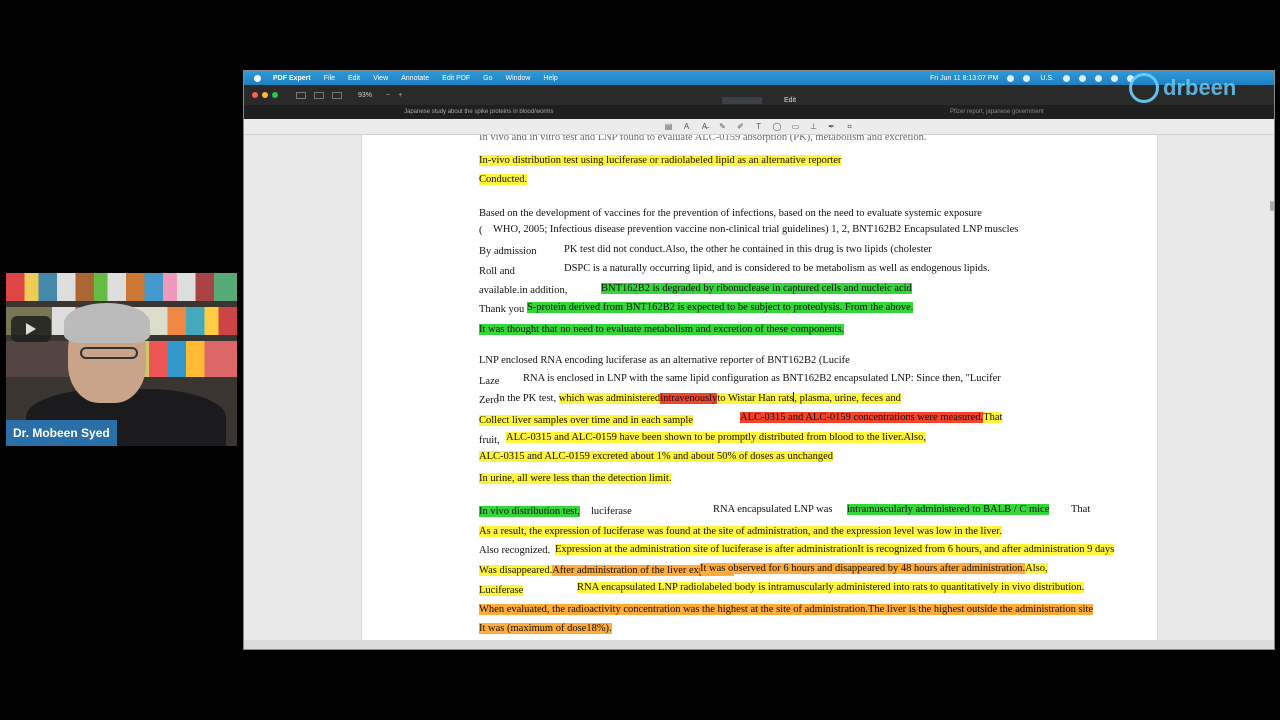 The width and height of the screenshot is (1280, 720). I want to click on strikethrough-icon: A̶, so click(705, 126).